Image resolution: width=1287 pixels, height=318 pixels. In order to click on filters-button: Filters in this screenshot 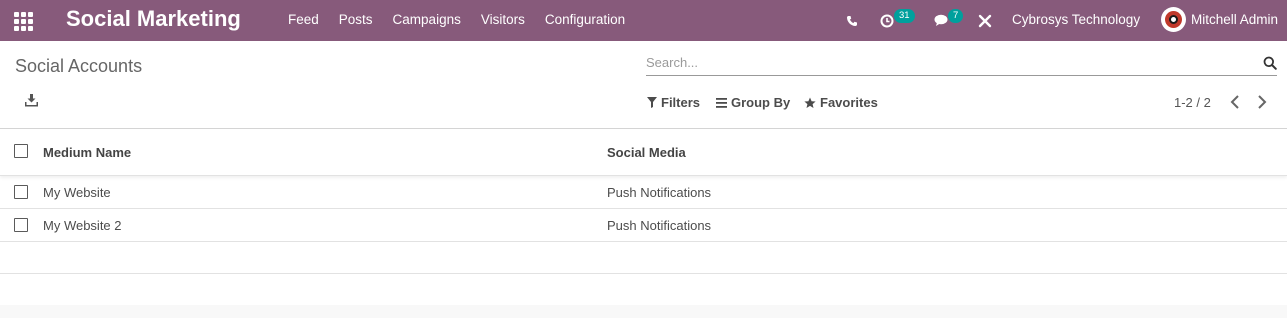, I will do `click(673, 102)`.